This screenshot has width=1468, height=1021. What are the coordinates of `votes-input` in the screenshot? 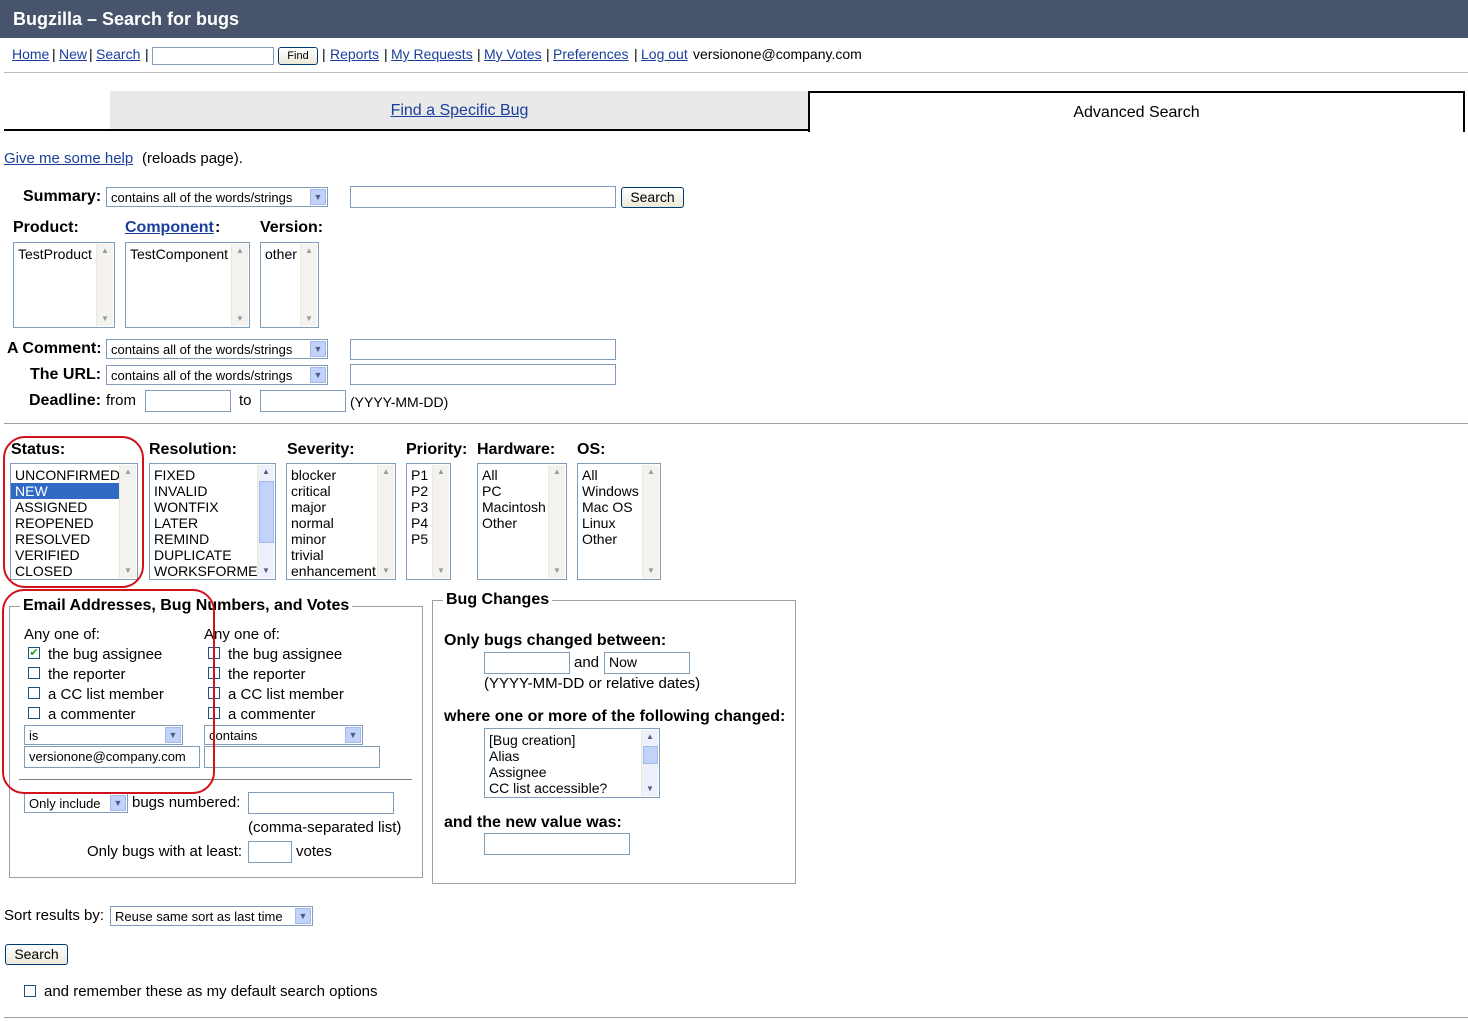 It's located at (270, 852).